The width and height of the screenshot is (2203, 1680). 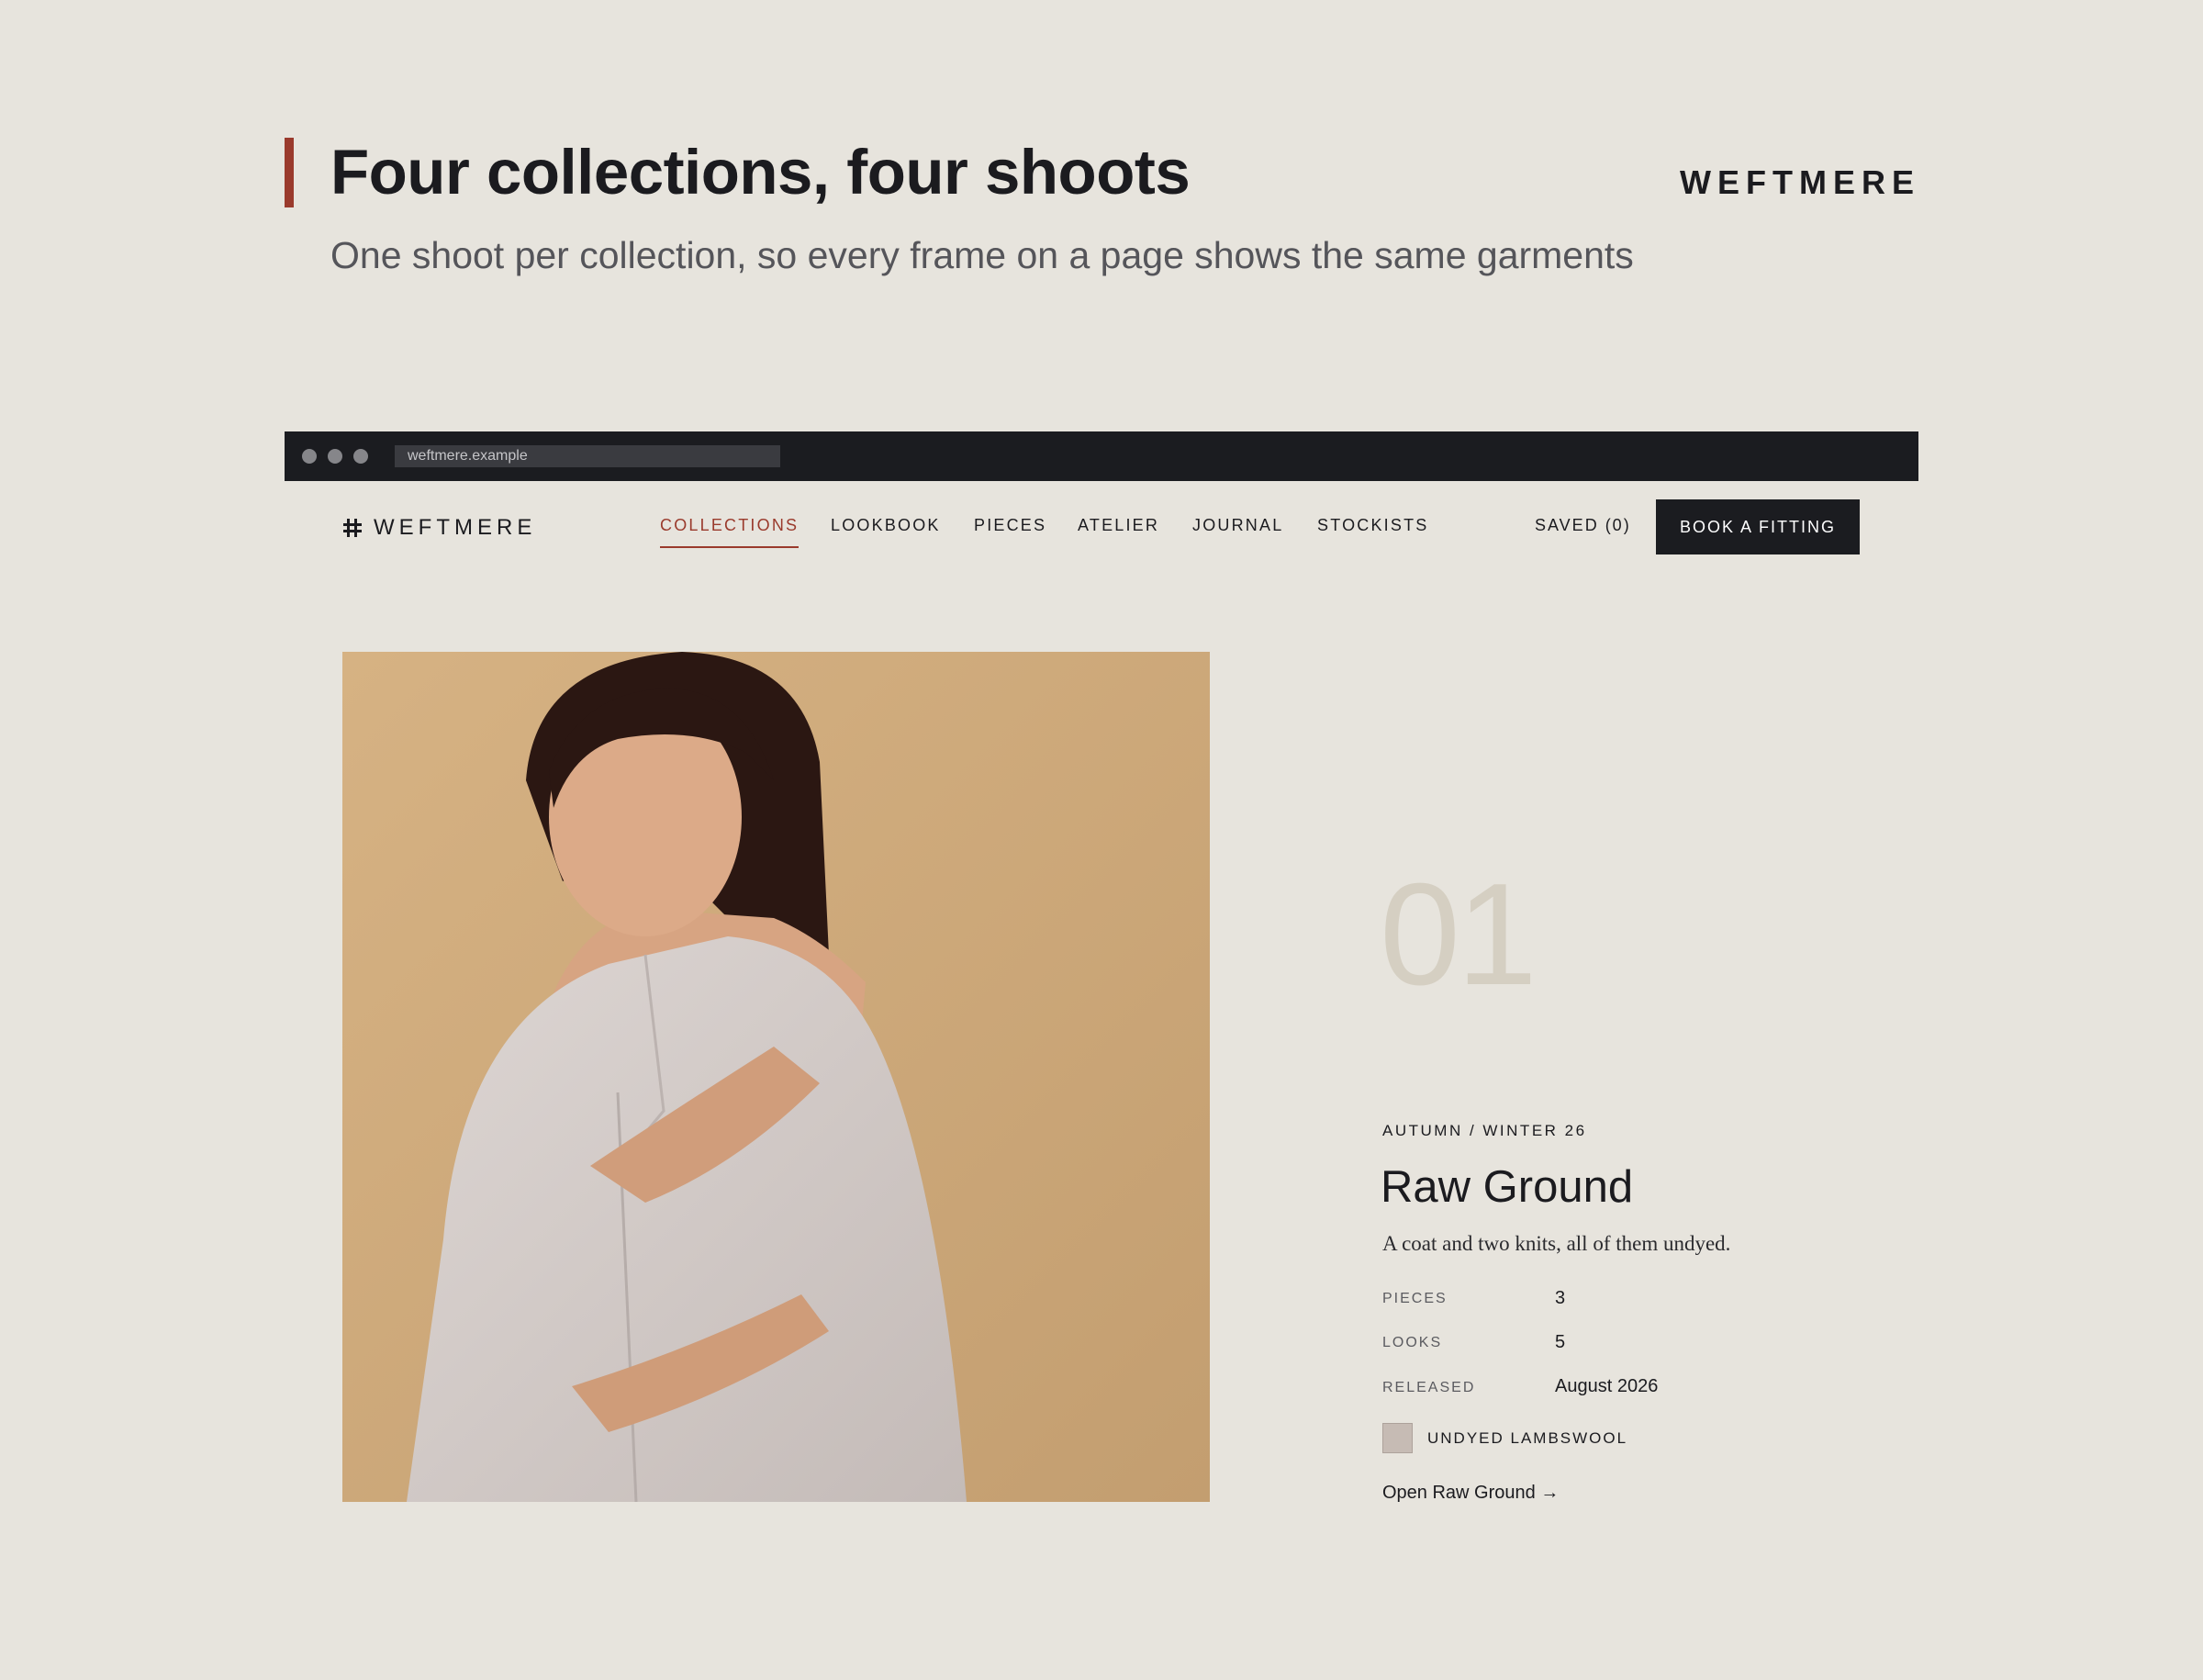 I want to click on nav-item-journal: JOURNAL, so click(x=1237, y=525).